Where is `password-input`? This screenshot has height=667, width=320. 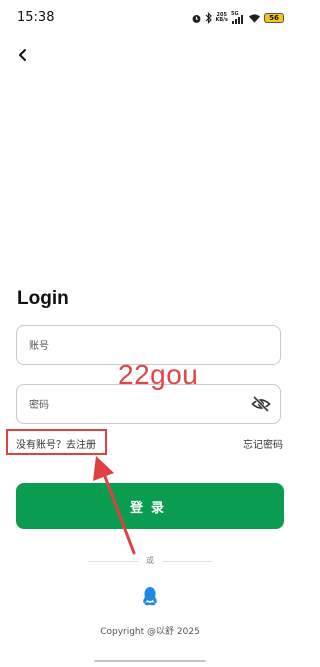
password-input is located at coordinates (144, 405).